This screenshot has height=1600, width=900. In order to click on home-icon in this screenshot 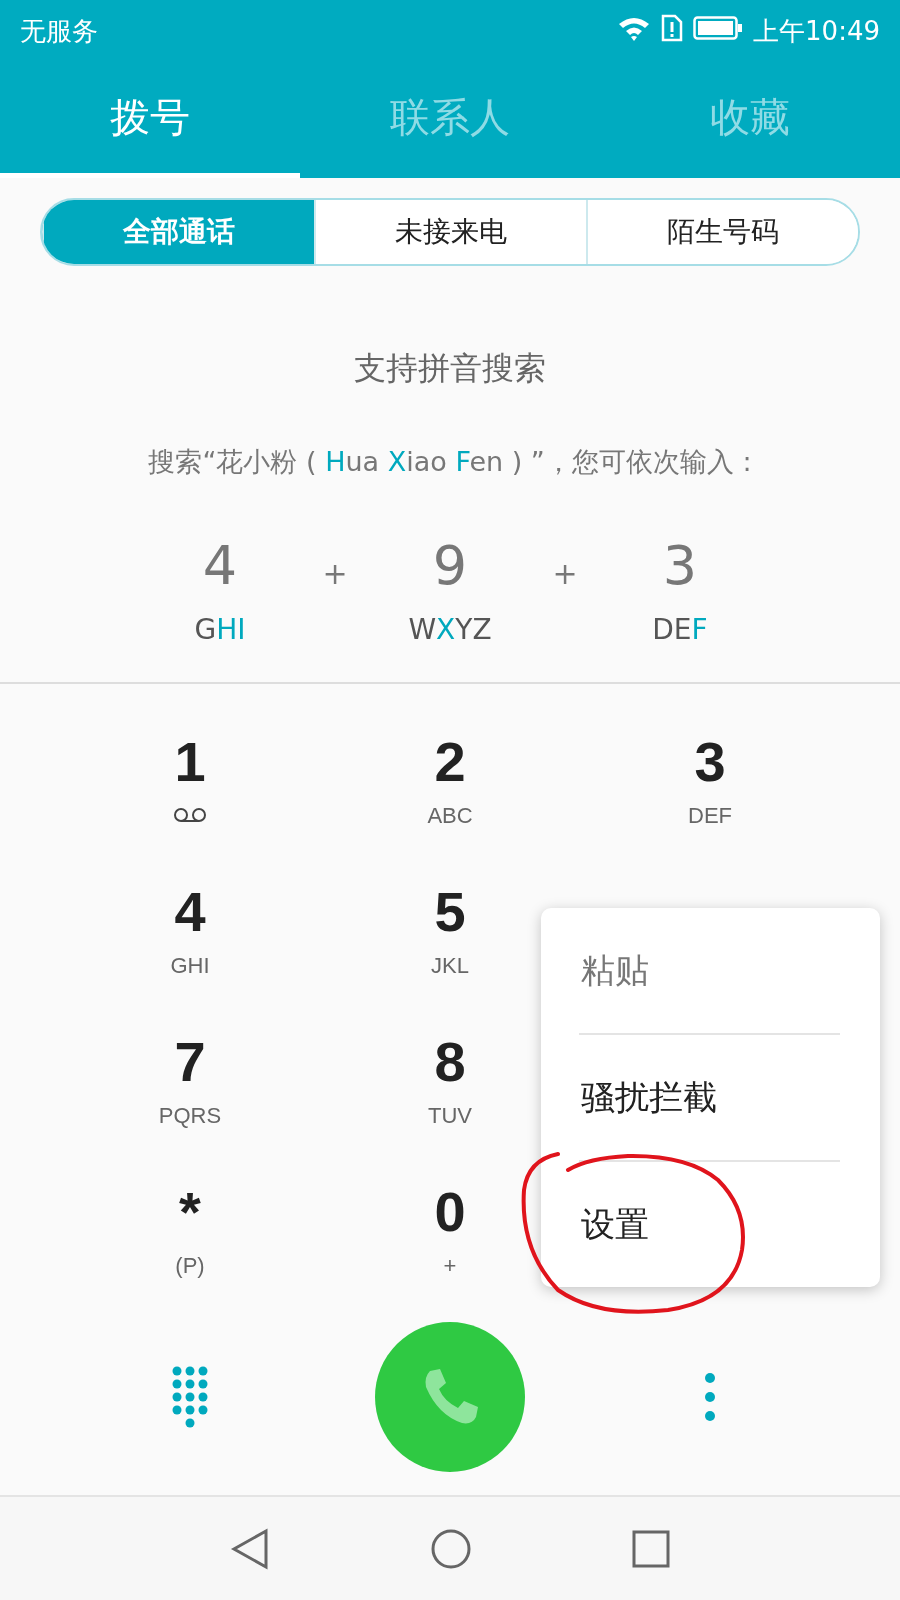, I will do `click(451, 1548)`.